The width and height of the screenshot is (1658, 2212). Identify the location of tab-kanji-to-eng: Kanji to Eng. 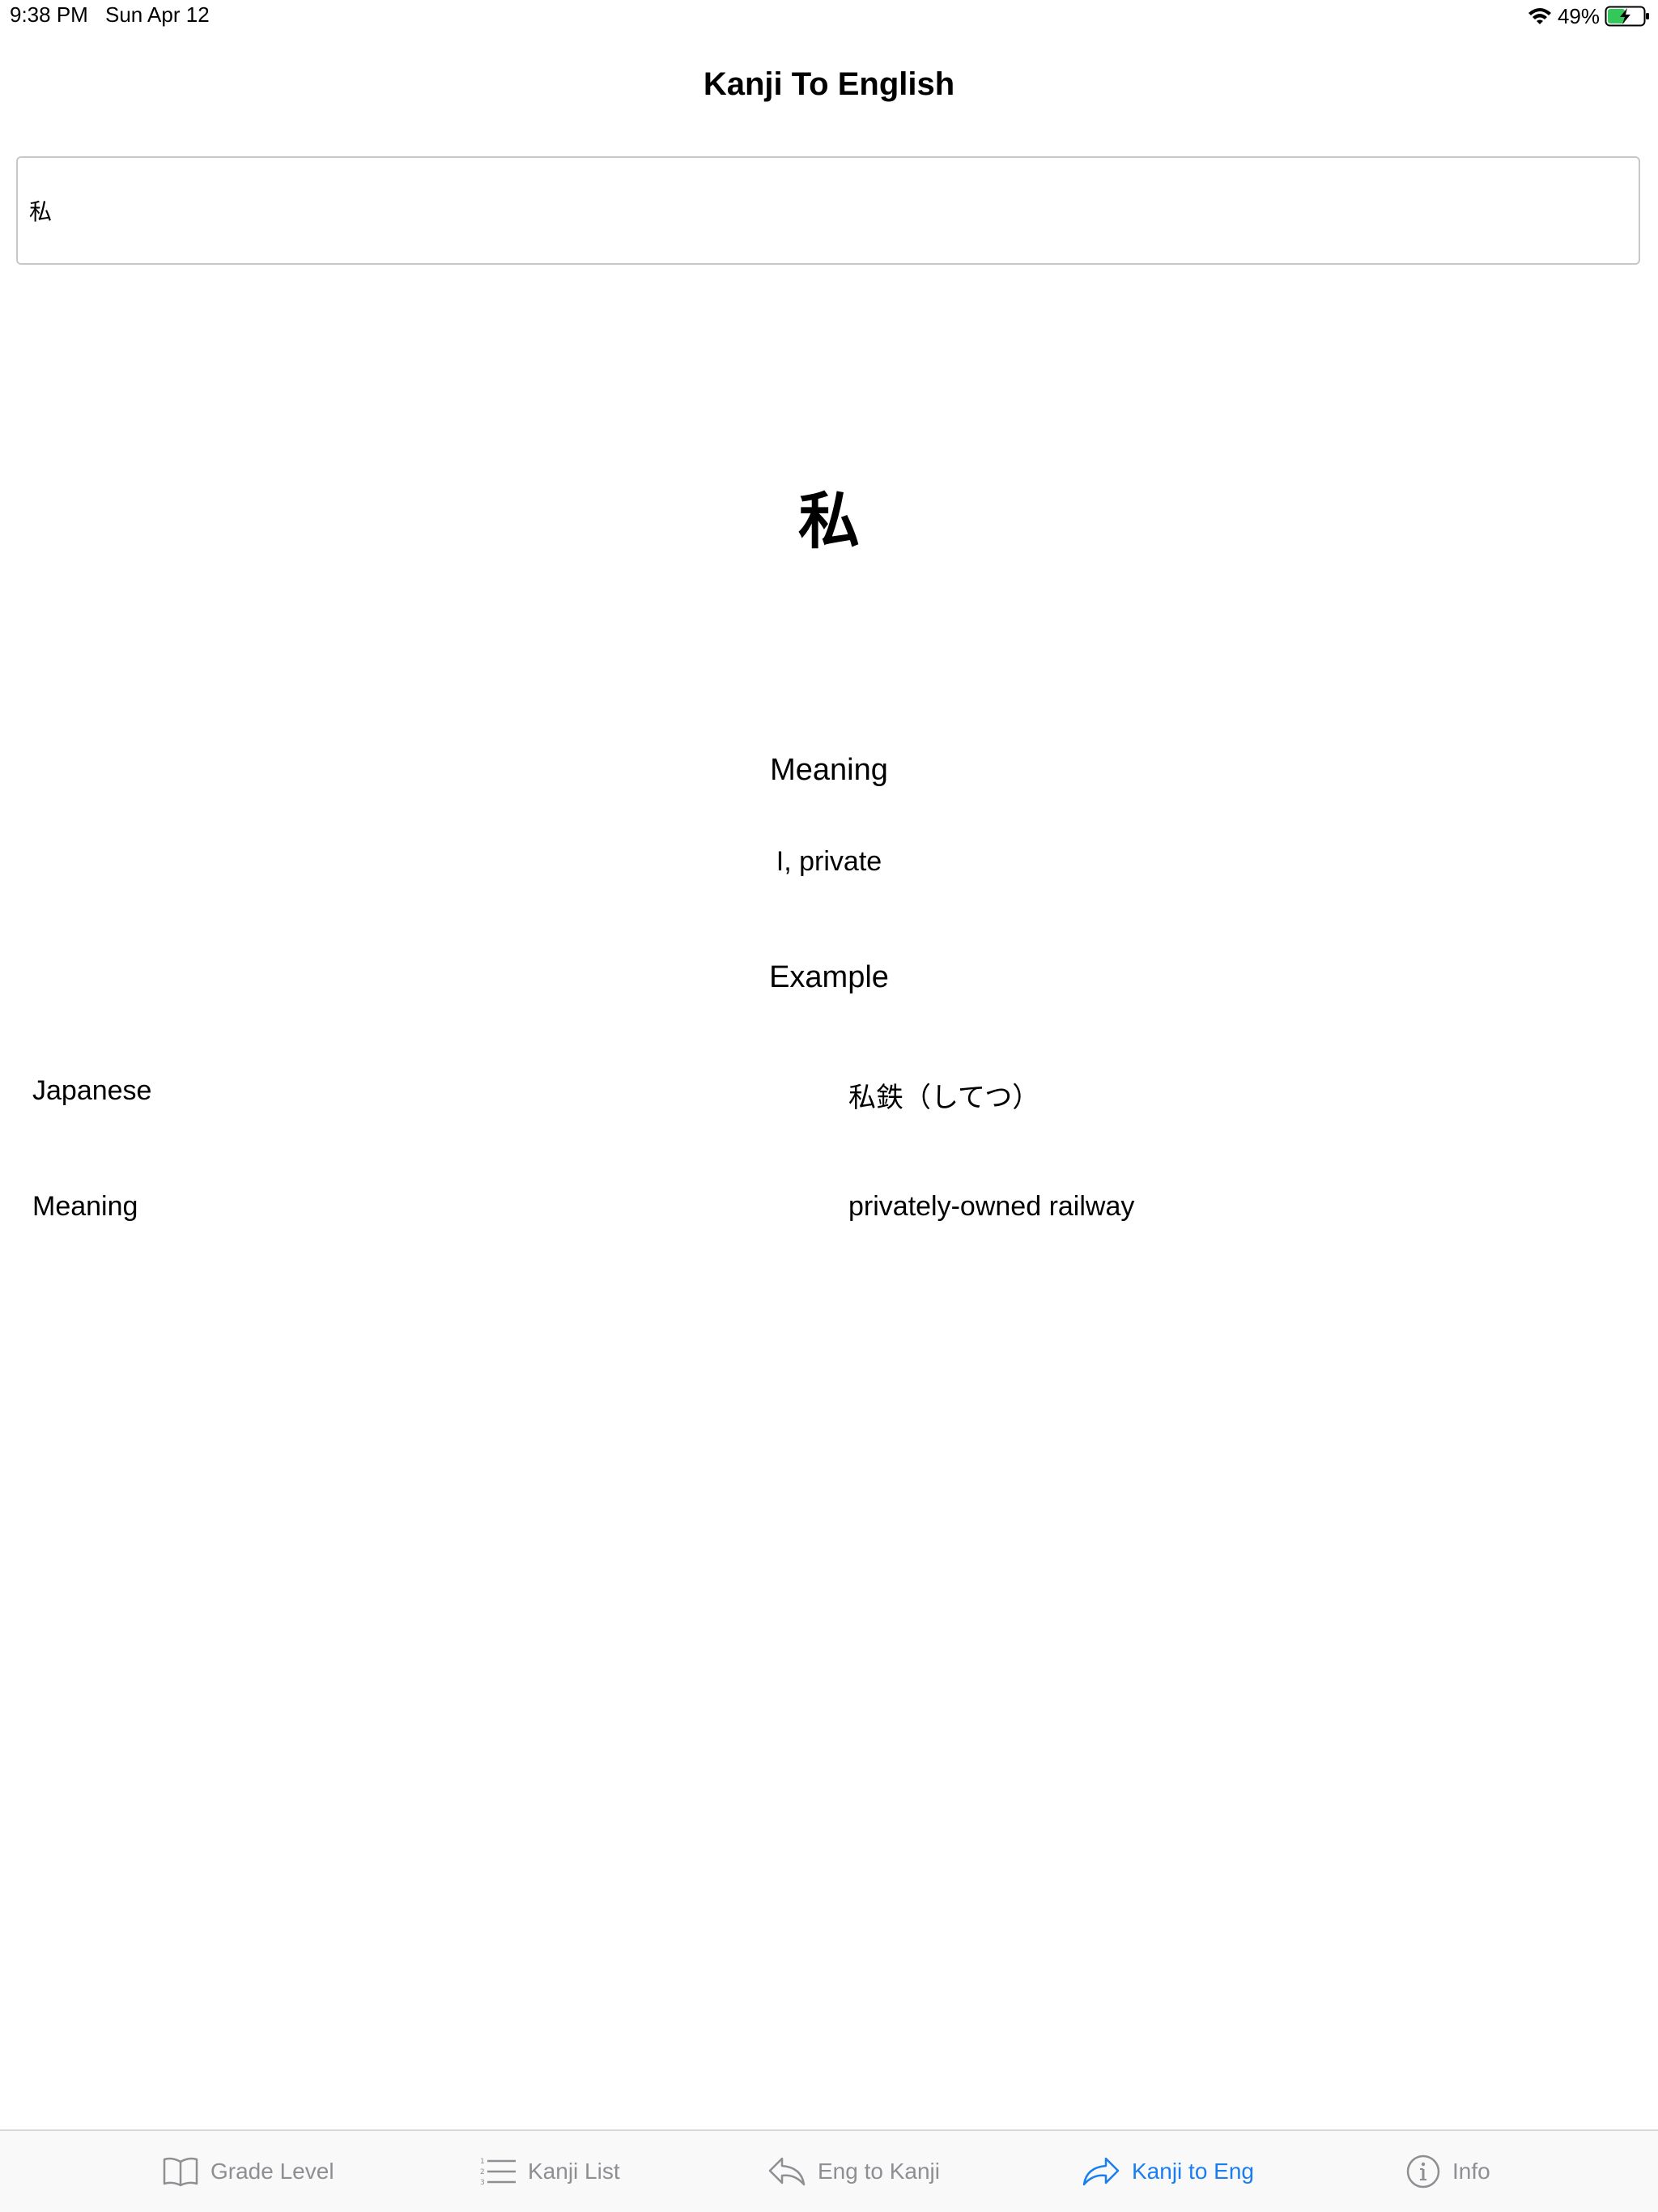
(1168, 2171).